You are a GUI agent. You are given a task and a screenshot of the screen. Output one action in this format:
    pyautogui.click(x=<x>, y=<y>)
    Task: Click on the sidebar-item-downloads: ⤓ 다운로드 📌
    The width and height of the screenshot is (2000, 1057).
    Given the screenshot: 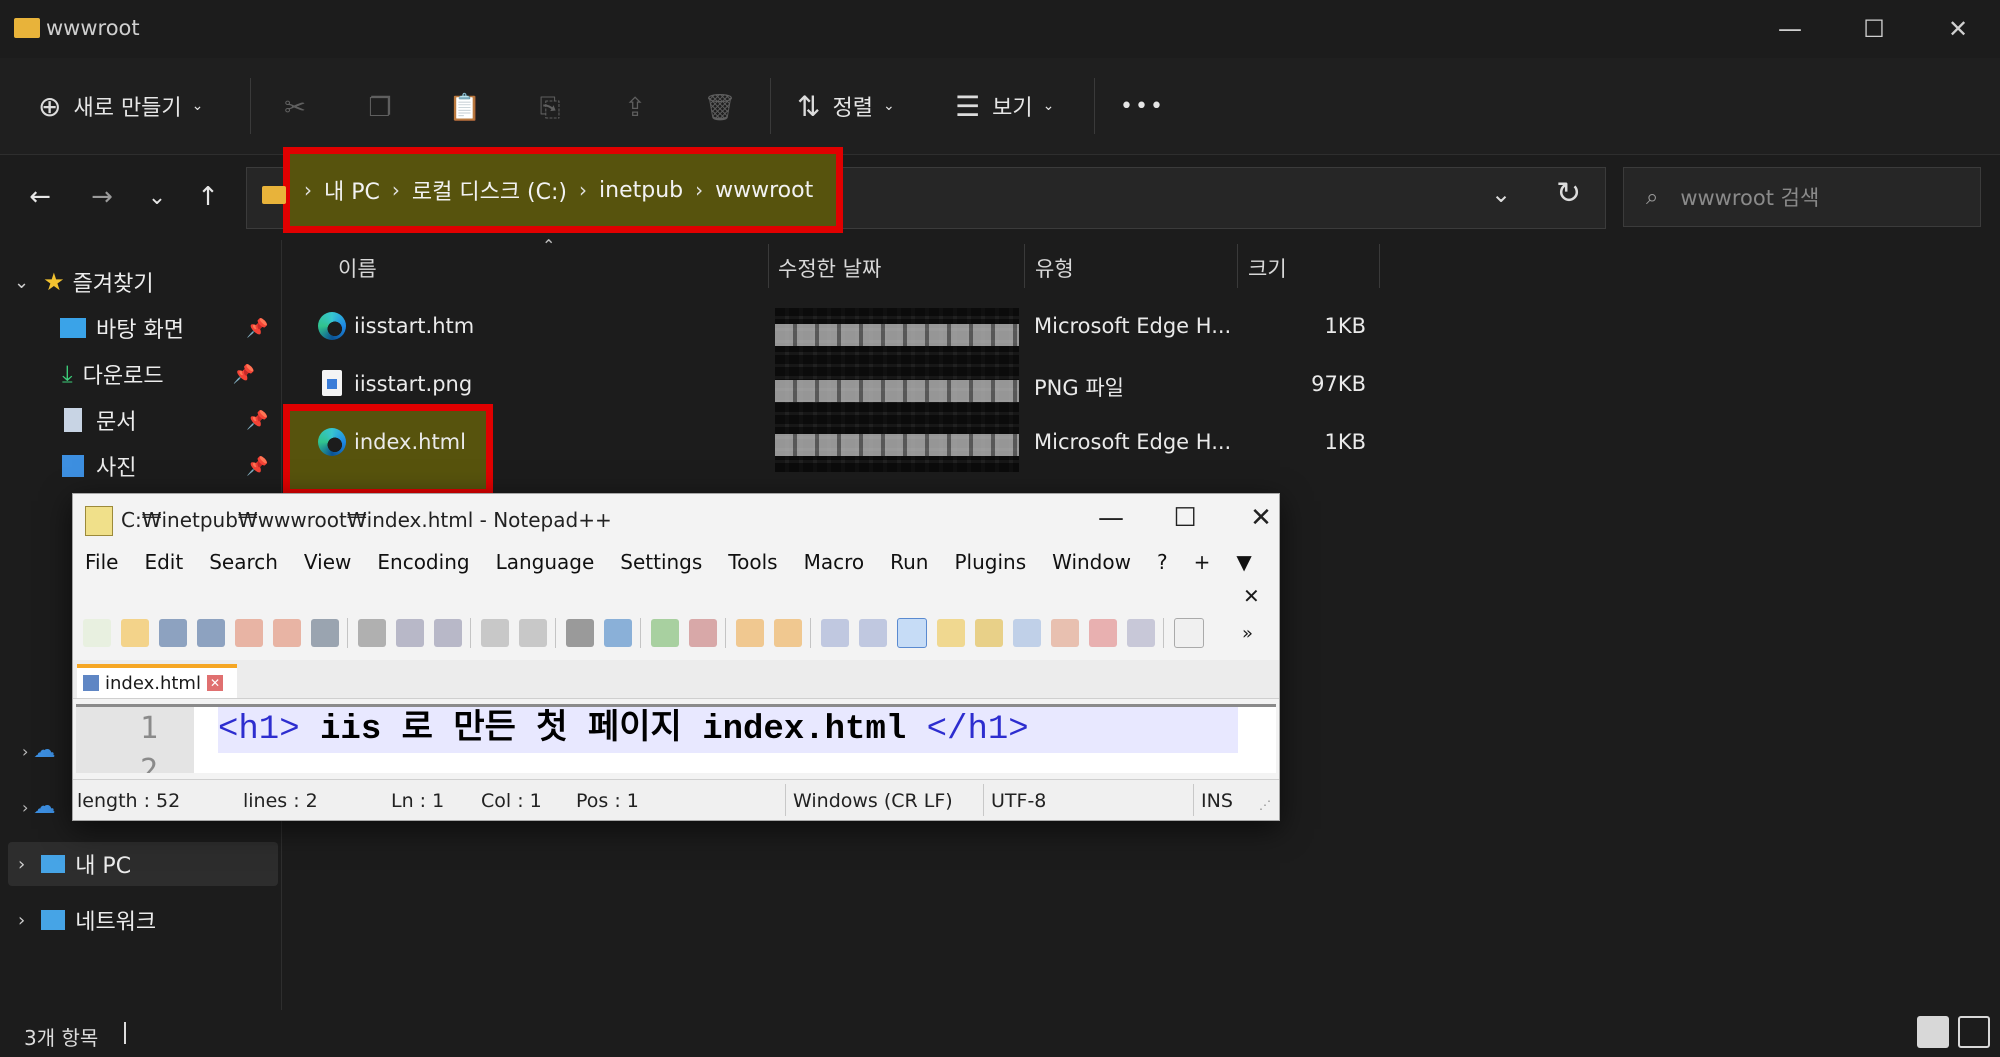 What is the action you would take?
    pyautogui.click(x=140, y=374)
    